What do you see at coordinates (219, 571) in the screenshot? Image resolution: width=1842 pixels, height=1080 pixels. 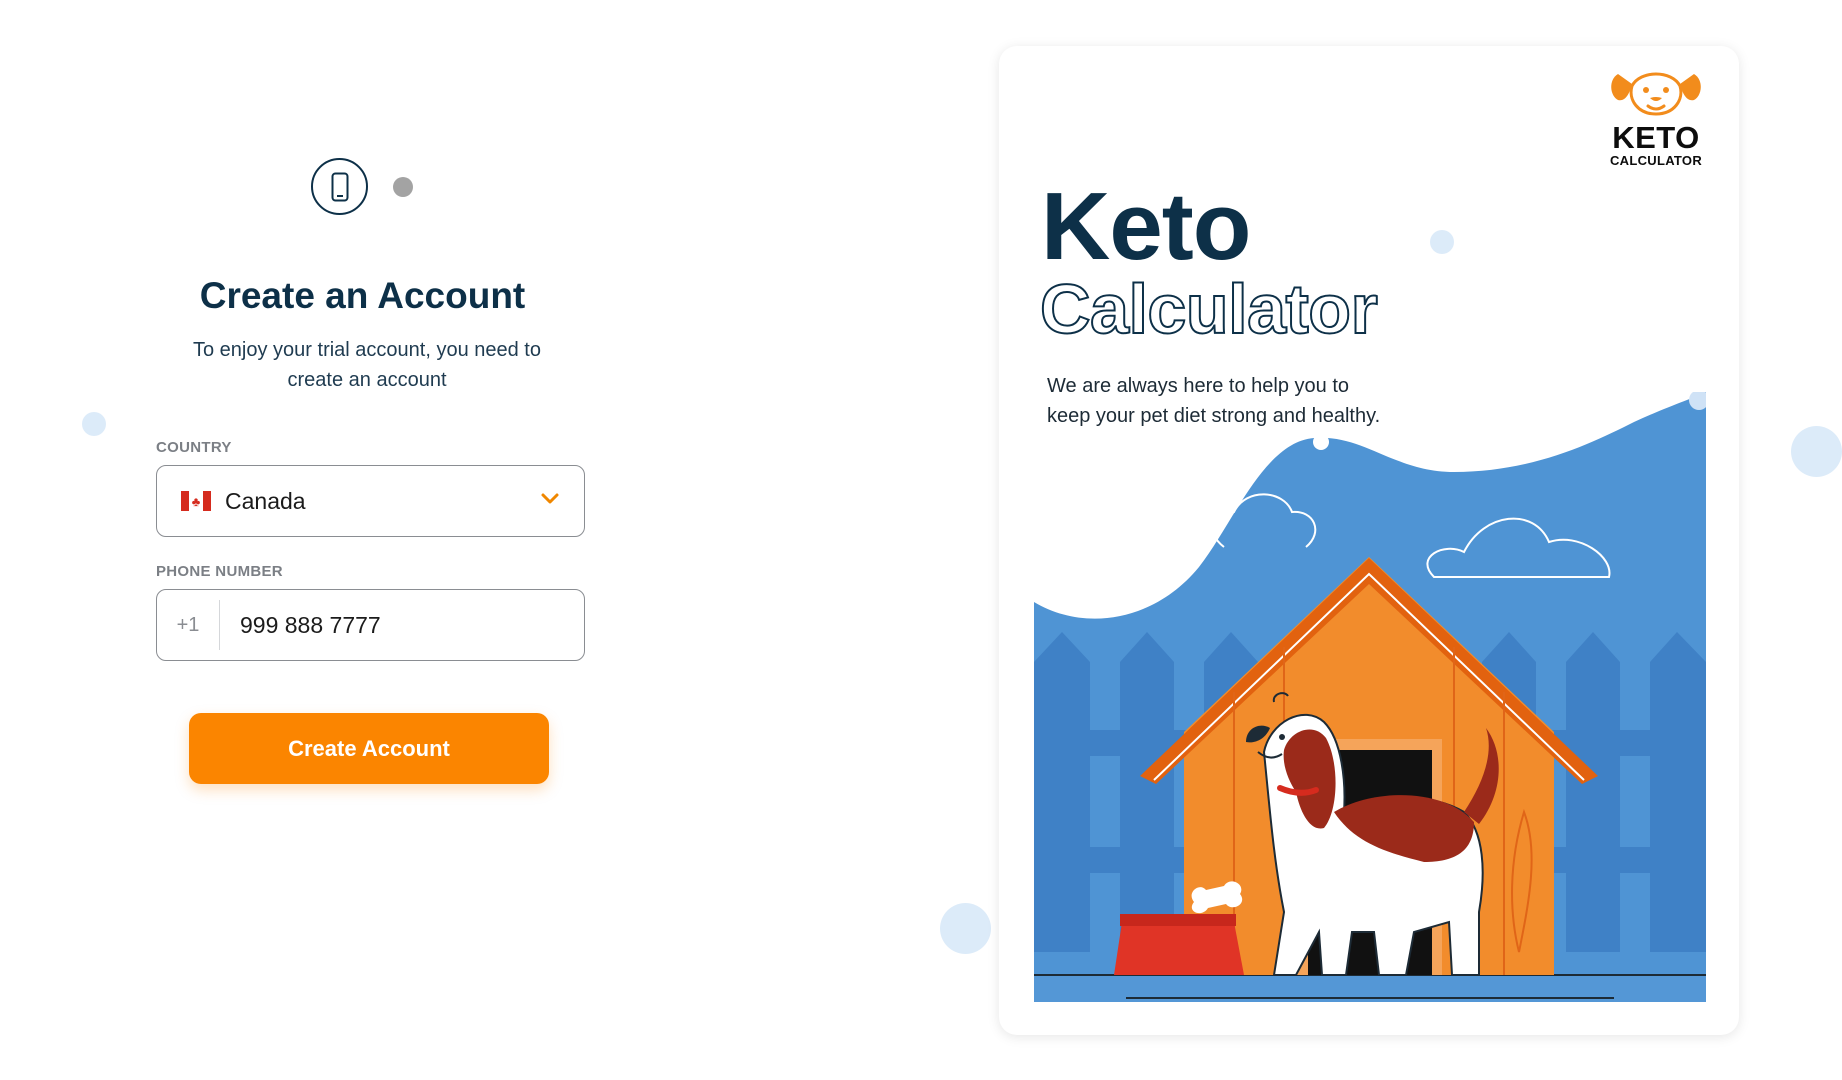 I see `phone-number-label: PHONE NUMBER` at bounding box center [219, 571].